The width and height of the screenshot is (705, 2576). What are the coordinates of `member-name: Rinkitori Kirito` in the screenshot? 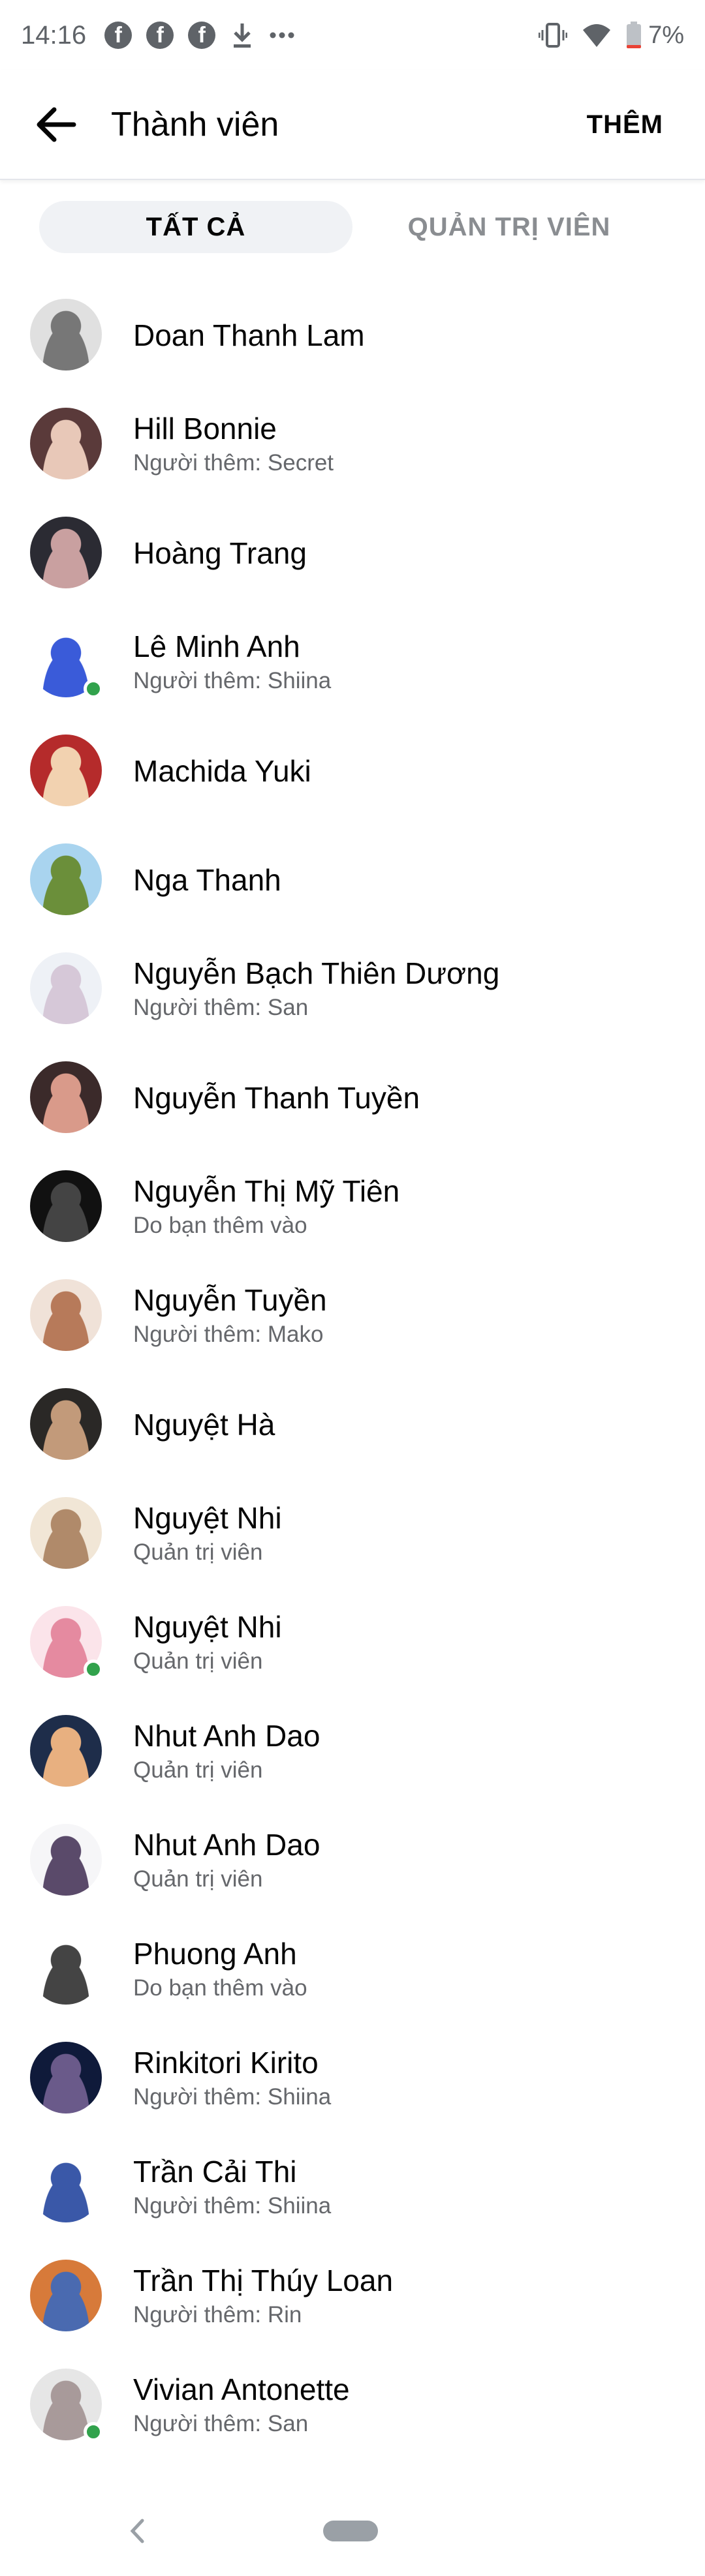 It's located at (226, 2062).